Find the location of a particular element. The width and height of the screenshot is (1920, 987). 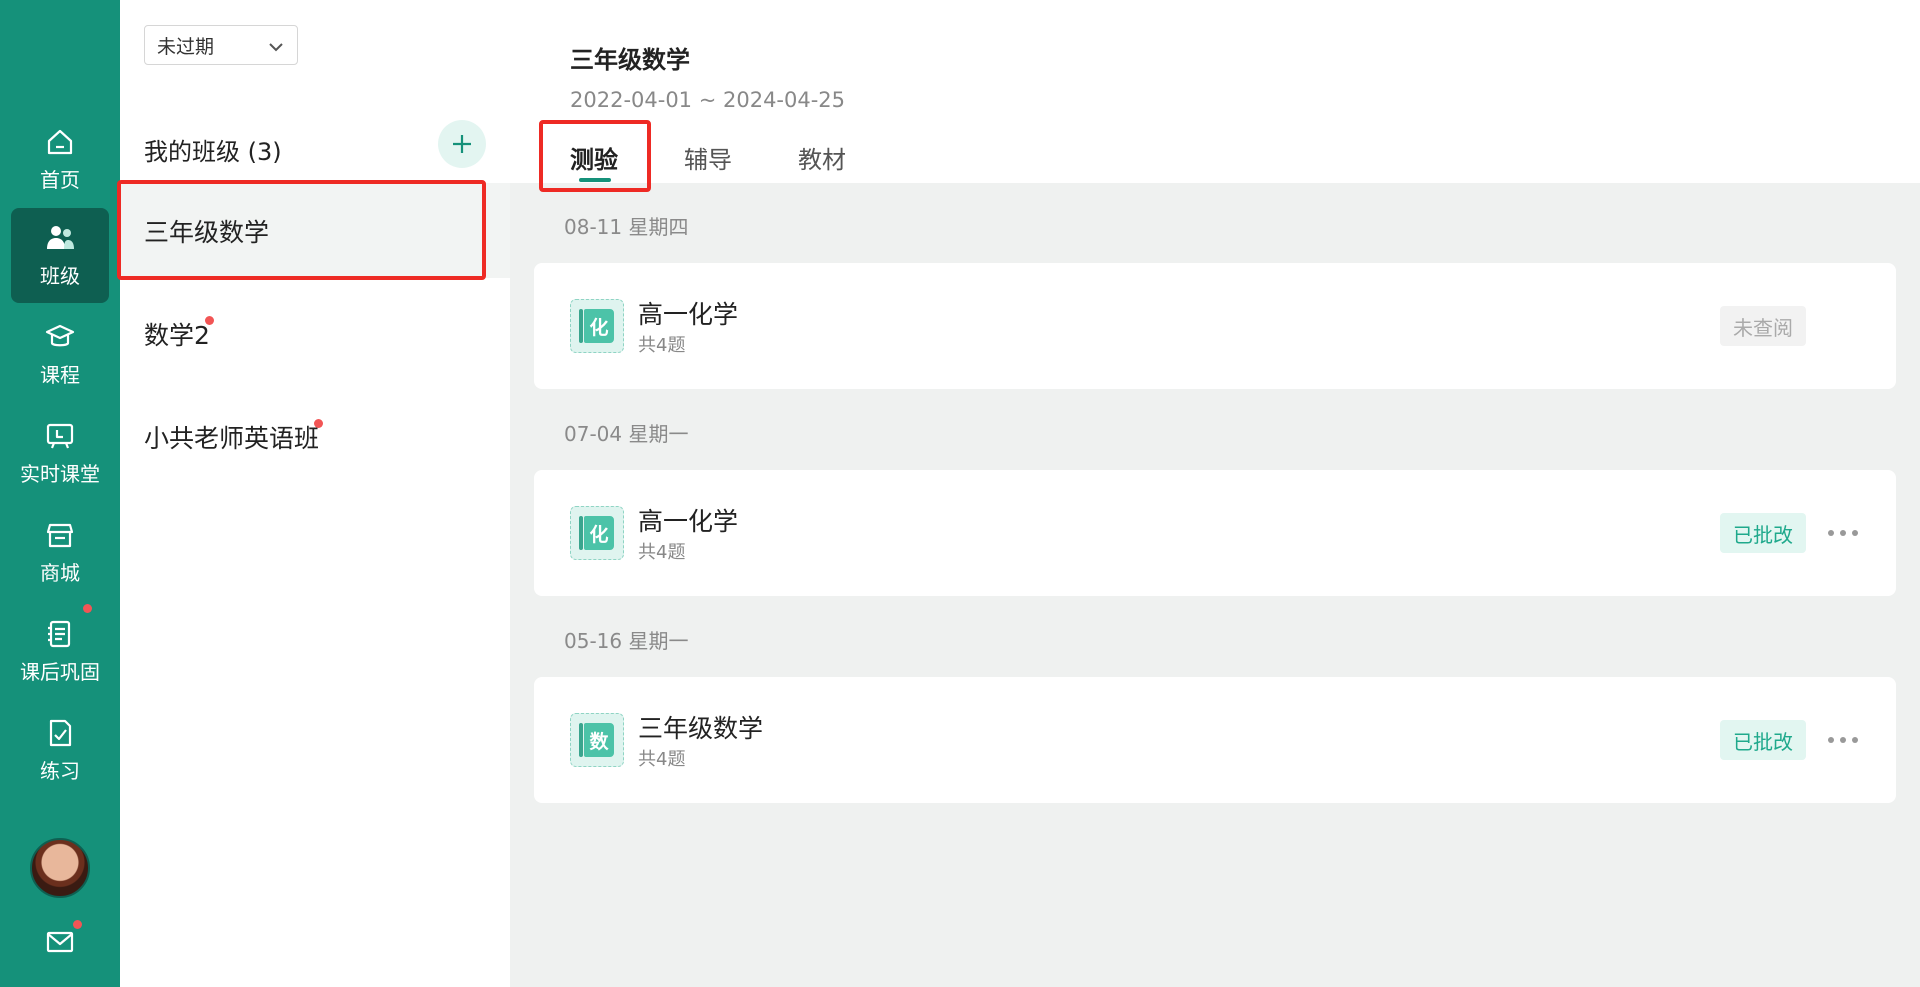

nav-label: 课程 is located at coordinates (60, 375).